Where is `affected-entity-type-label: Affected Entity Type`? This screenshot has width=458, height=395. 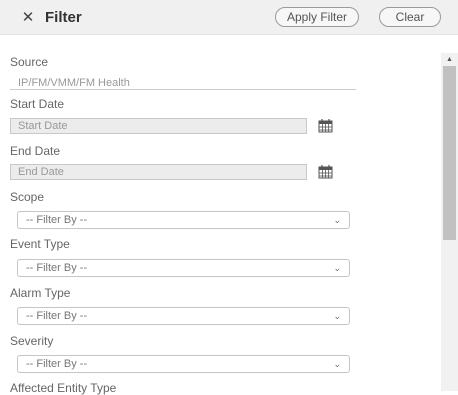 affected-entity-type-label: Affected Entity Type is located at coordinates (63, 388).